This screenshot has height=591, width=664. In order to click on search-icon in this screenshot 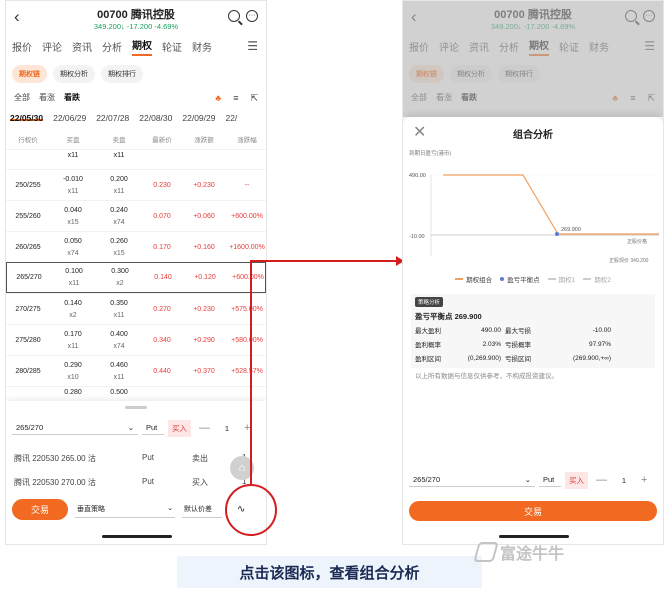, I will do `click(234, 16)`.